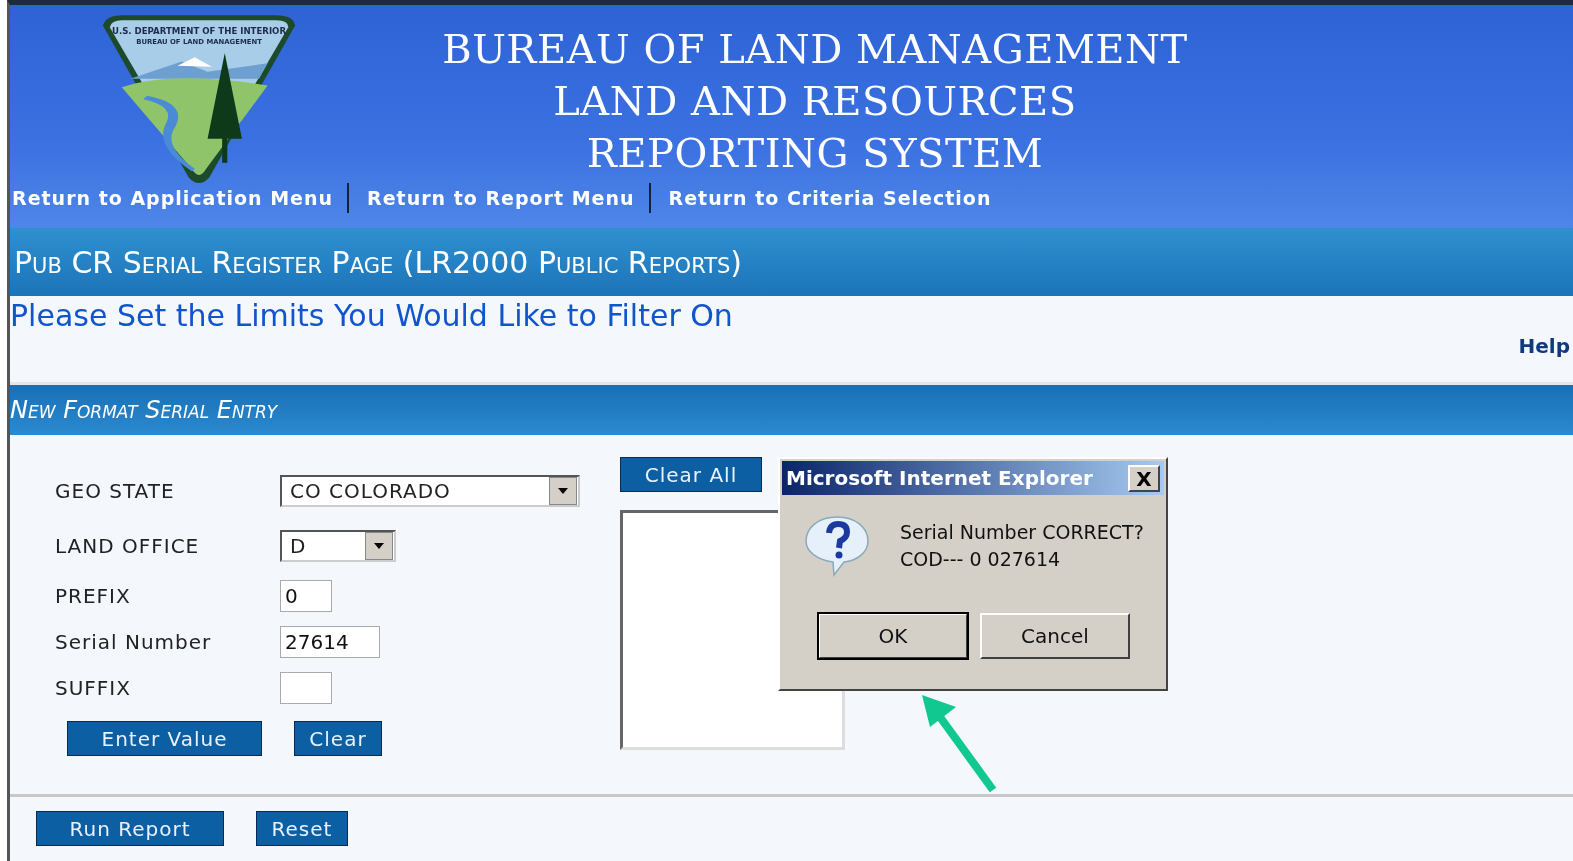 Image resolution: width=1573 pixels, height=861 pixels. I want to click on input-field: 27614, so click(330, 642).